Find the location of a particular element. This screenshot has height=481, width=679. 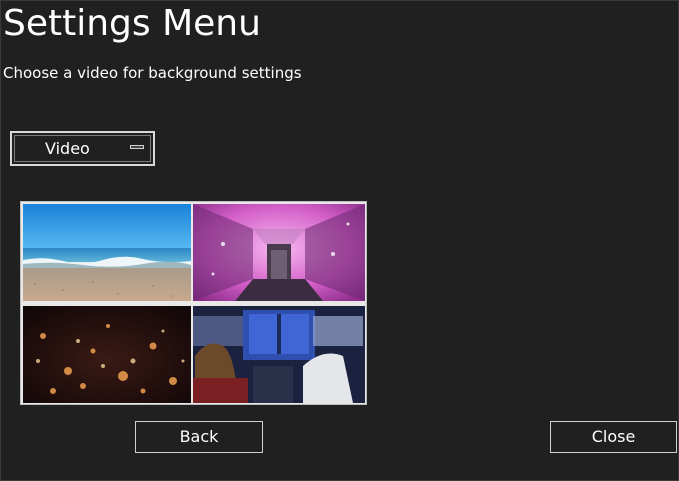

bokeh-lights-thumbnail is located at coordinates (107, 354).